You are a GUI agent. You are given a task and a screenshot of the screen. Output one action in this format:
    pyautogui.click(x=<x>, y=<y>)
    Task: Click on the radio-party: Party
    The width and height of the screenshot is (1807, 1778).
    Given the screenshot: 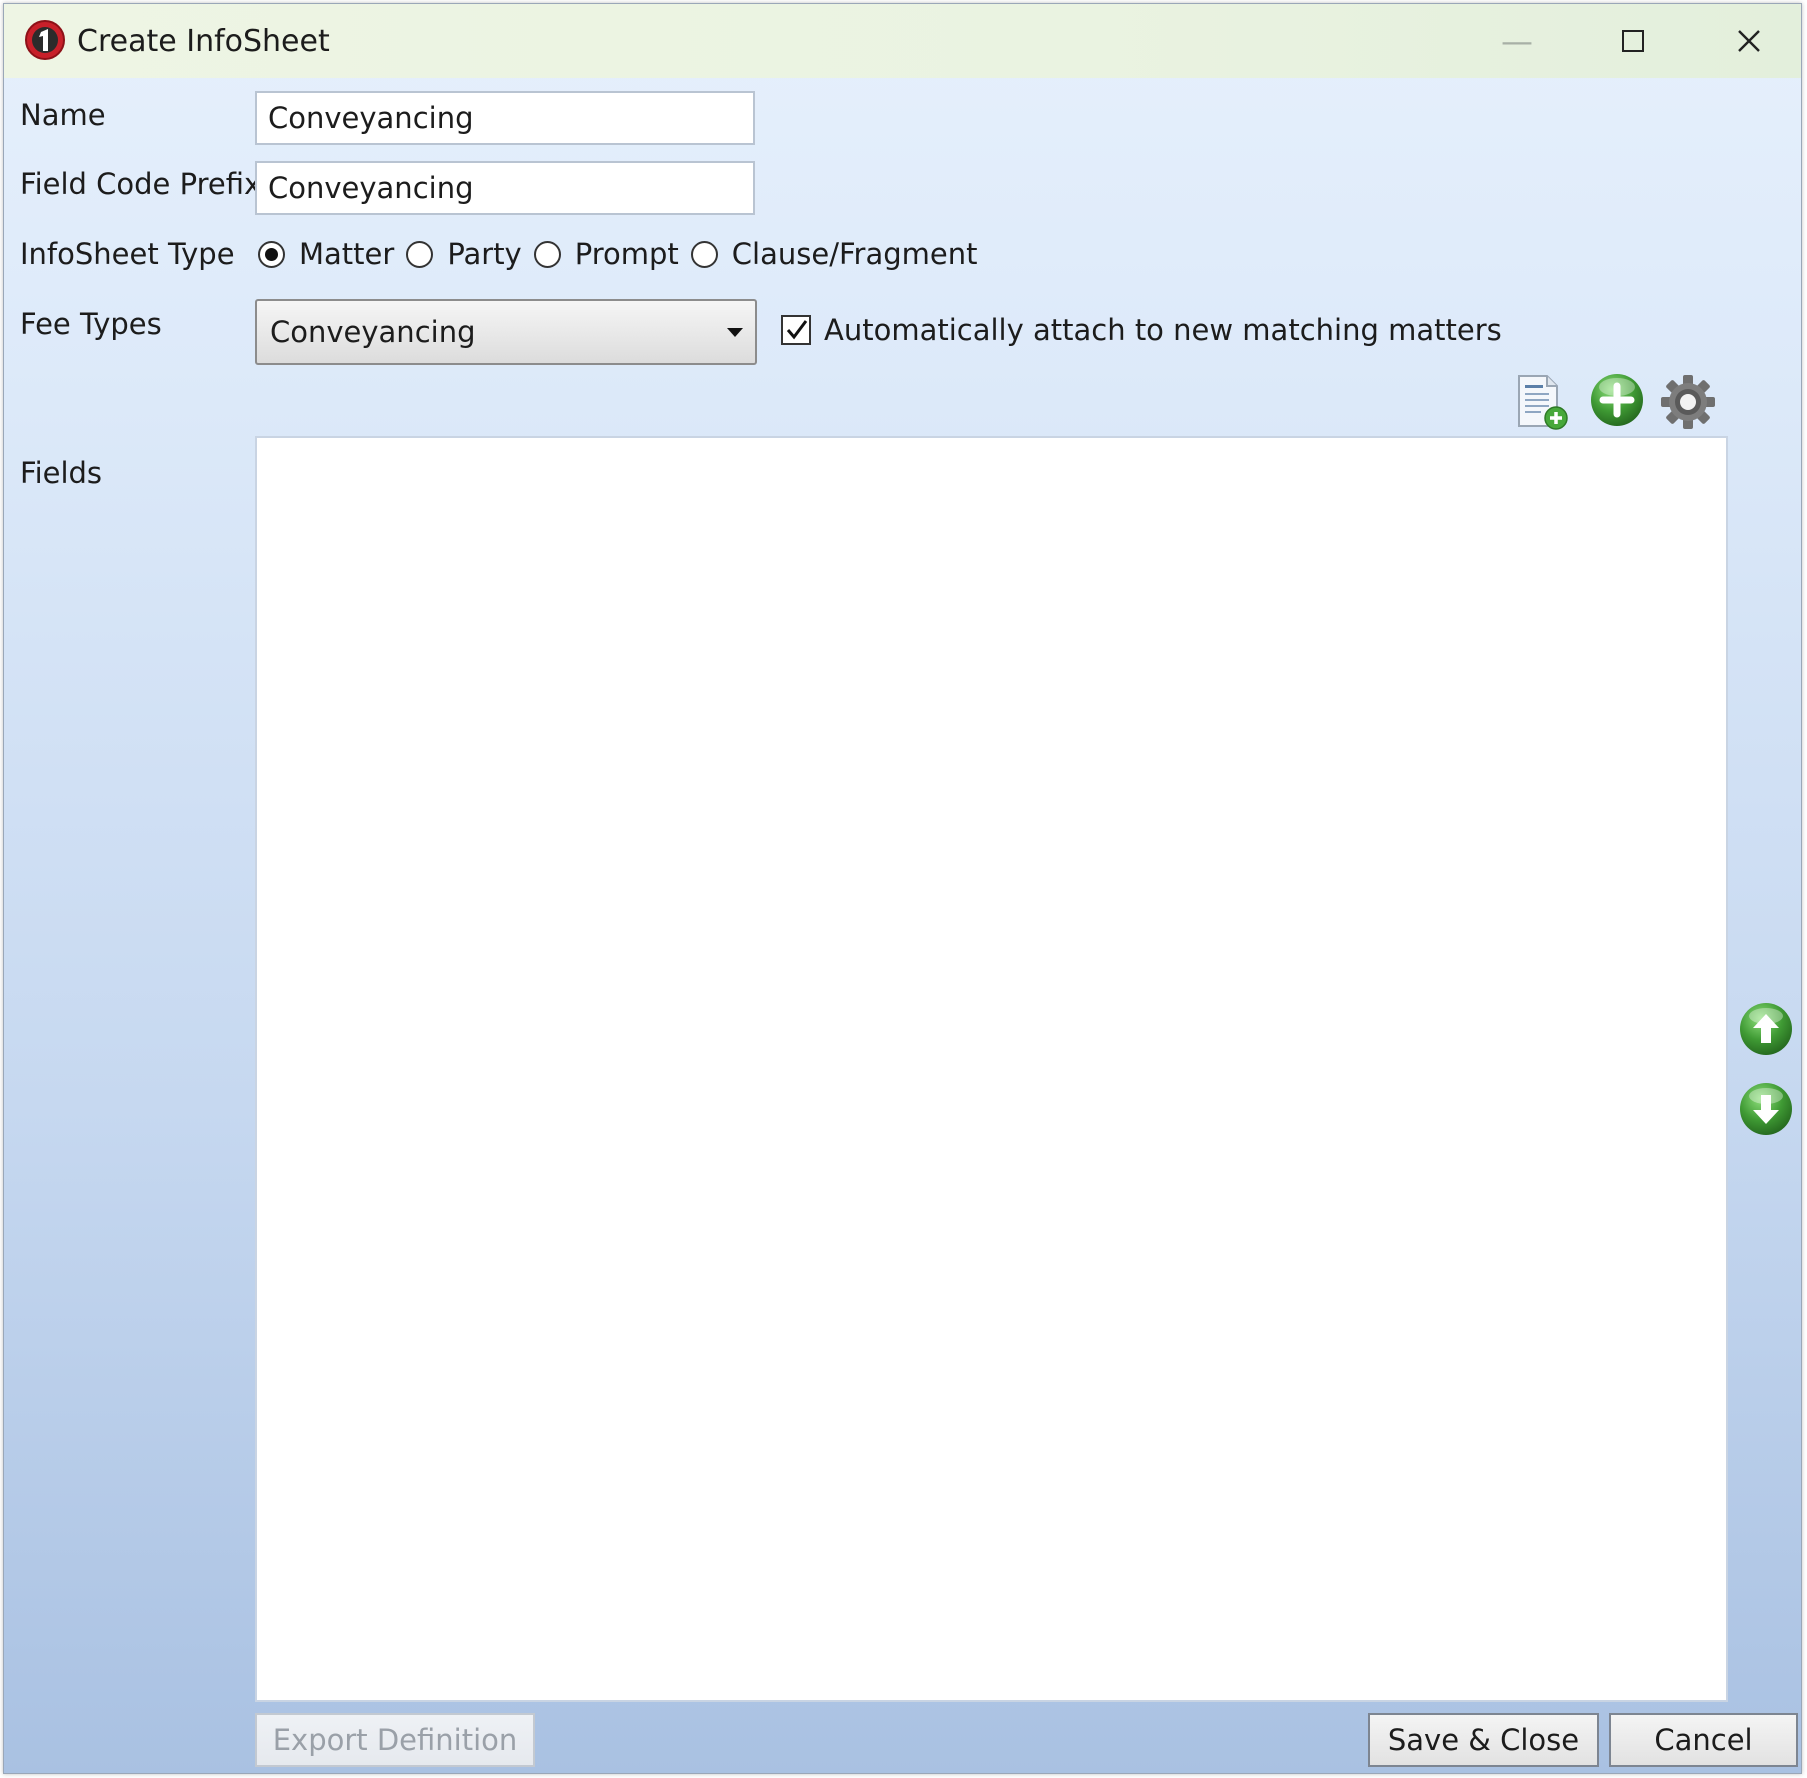 What is the action you would take?
    pyautogui.click(x=464, y=254)
    